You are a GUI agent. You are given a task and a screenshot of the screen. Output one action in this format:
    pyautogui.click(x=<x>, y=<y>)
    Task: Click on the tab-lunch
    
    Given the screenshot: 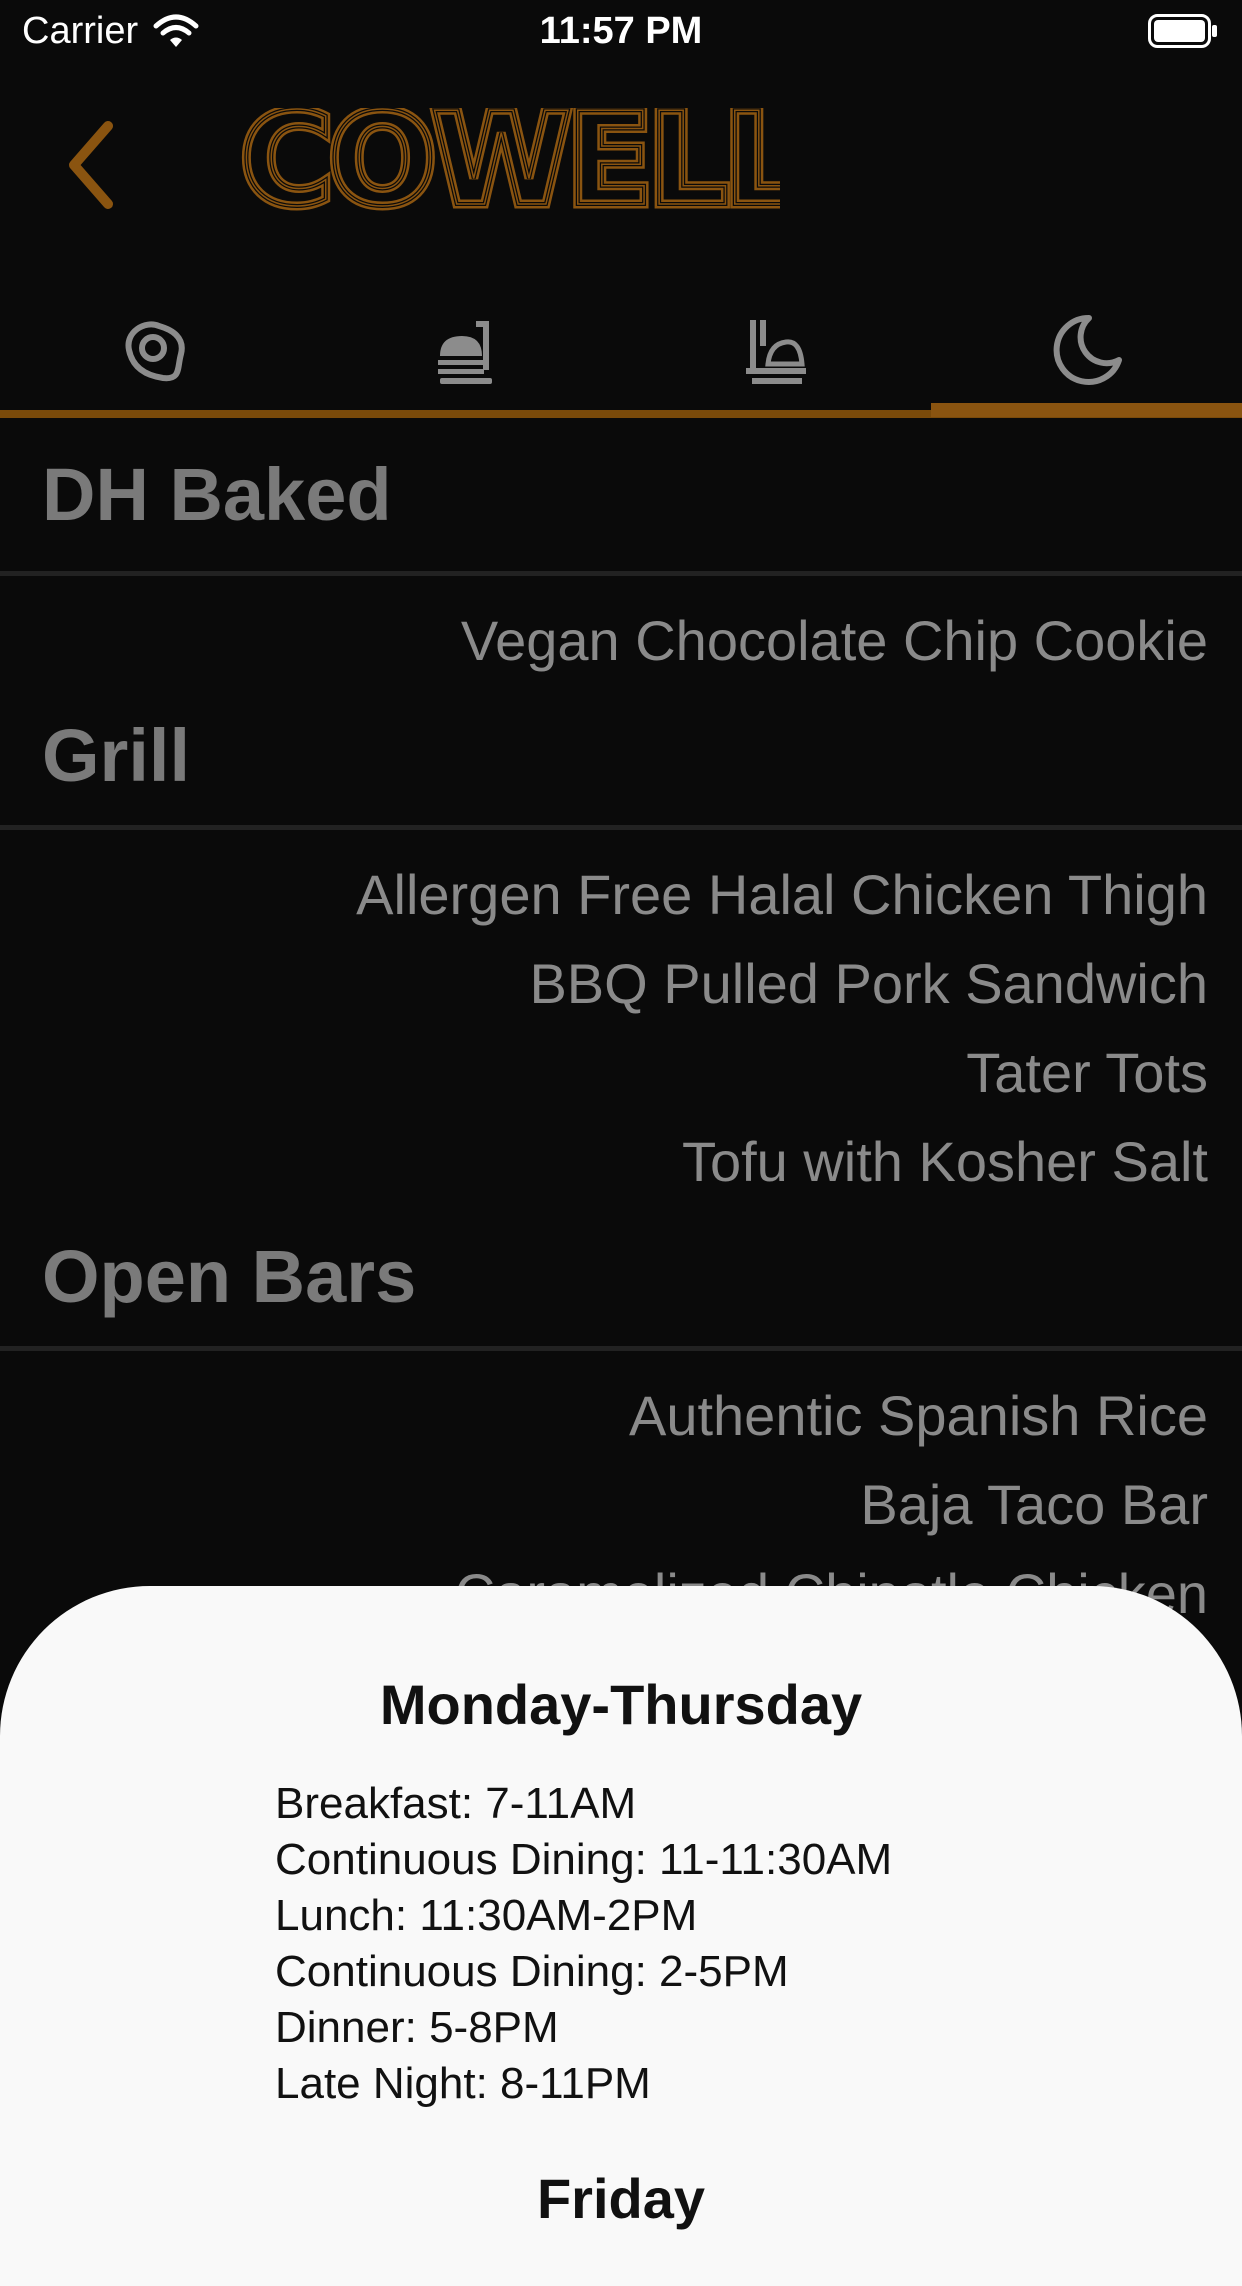 What is the action you would take?
    pyautogui.click(x=466, y=350)
    